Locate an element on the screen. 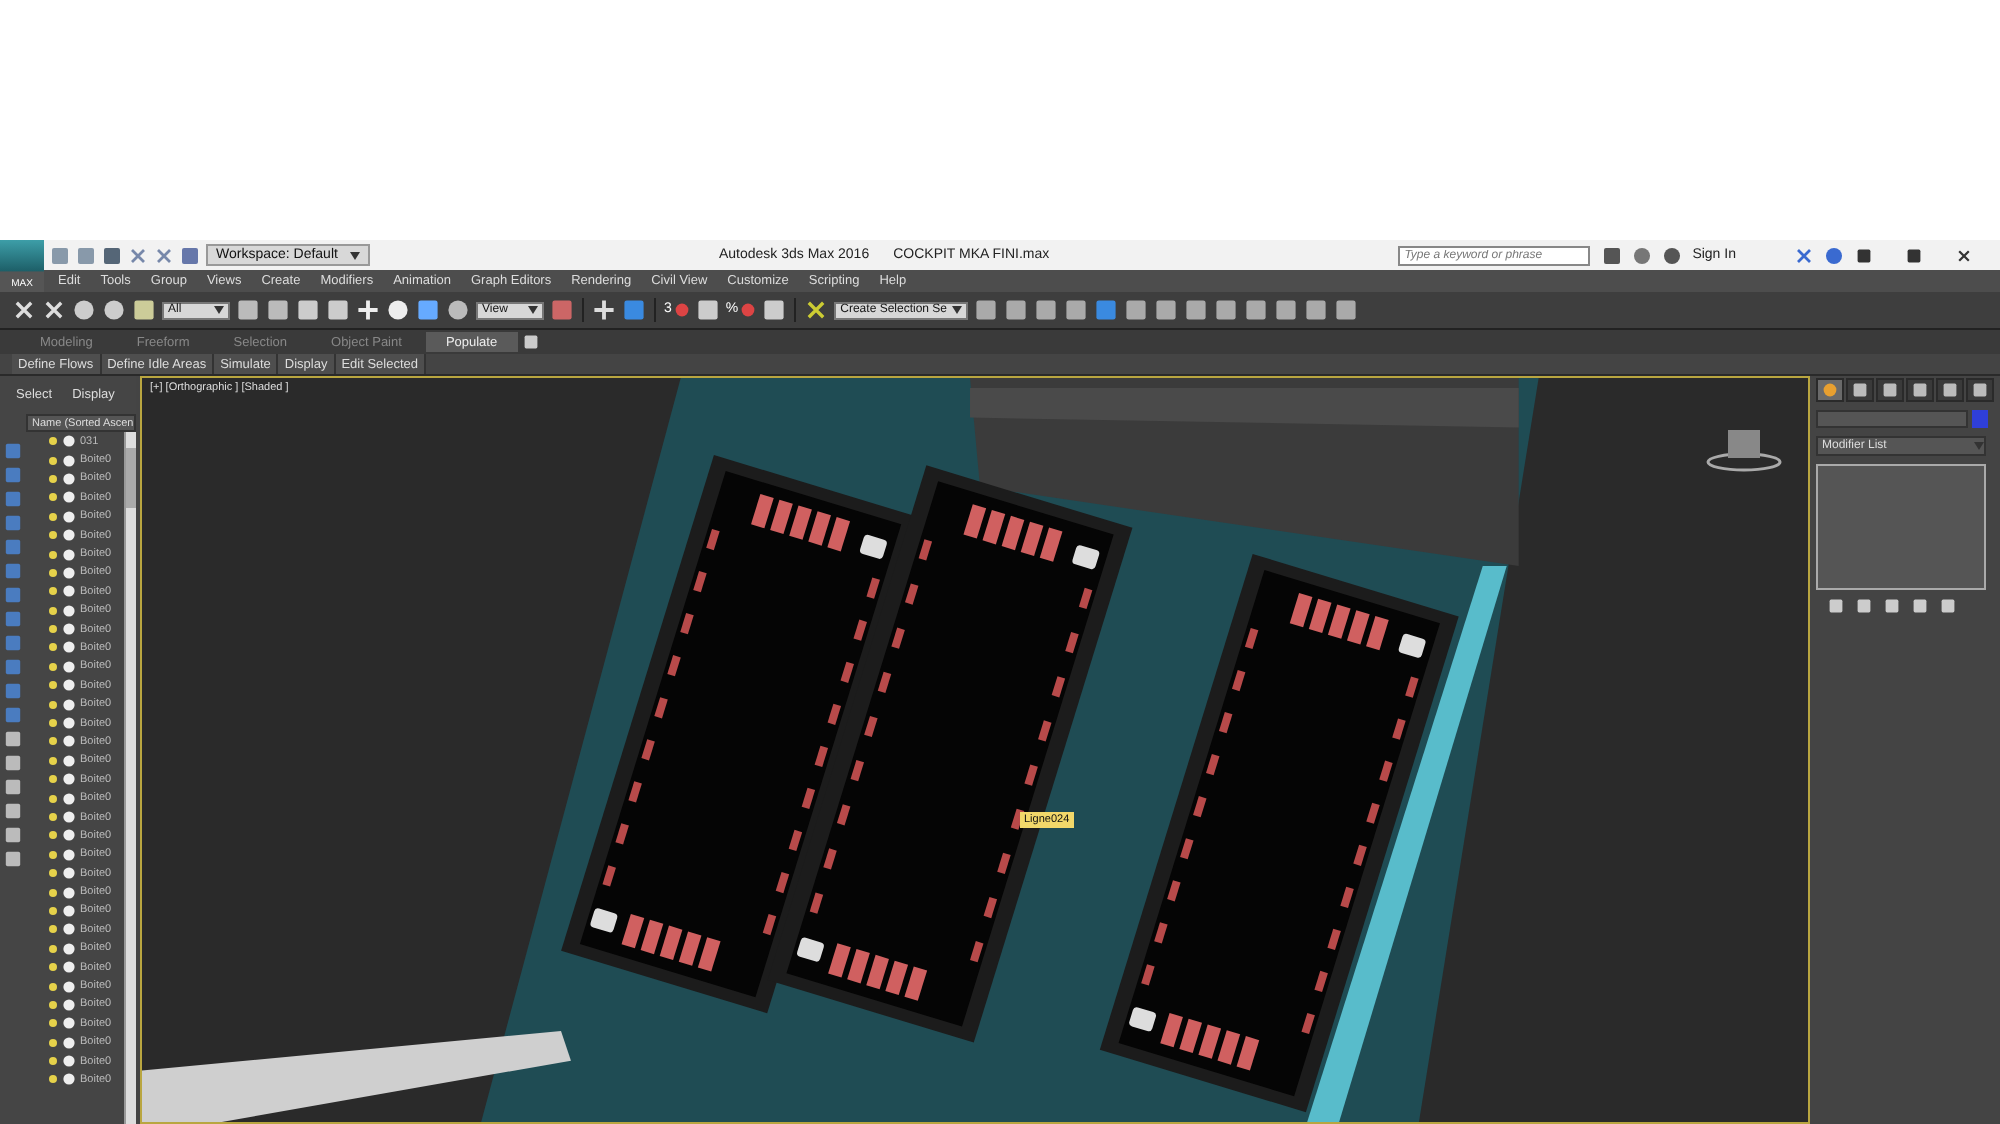 The height and width of the screenshot is (1124, 2000). close-icon is located at coordinates (1963, 255).